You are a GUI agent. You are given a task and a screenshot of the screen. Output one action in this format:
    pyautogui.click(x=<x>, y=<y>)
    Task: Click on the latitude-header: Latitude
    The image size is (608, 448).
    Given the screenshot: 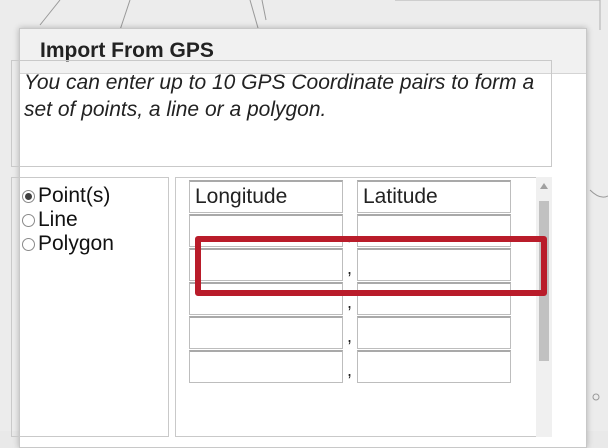 What is the action you would take?
    pyautogui.click(x=434, y=196)
    